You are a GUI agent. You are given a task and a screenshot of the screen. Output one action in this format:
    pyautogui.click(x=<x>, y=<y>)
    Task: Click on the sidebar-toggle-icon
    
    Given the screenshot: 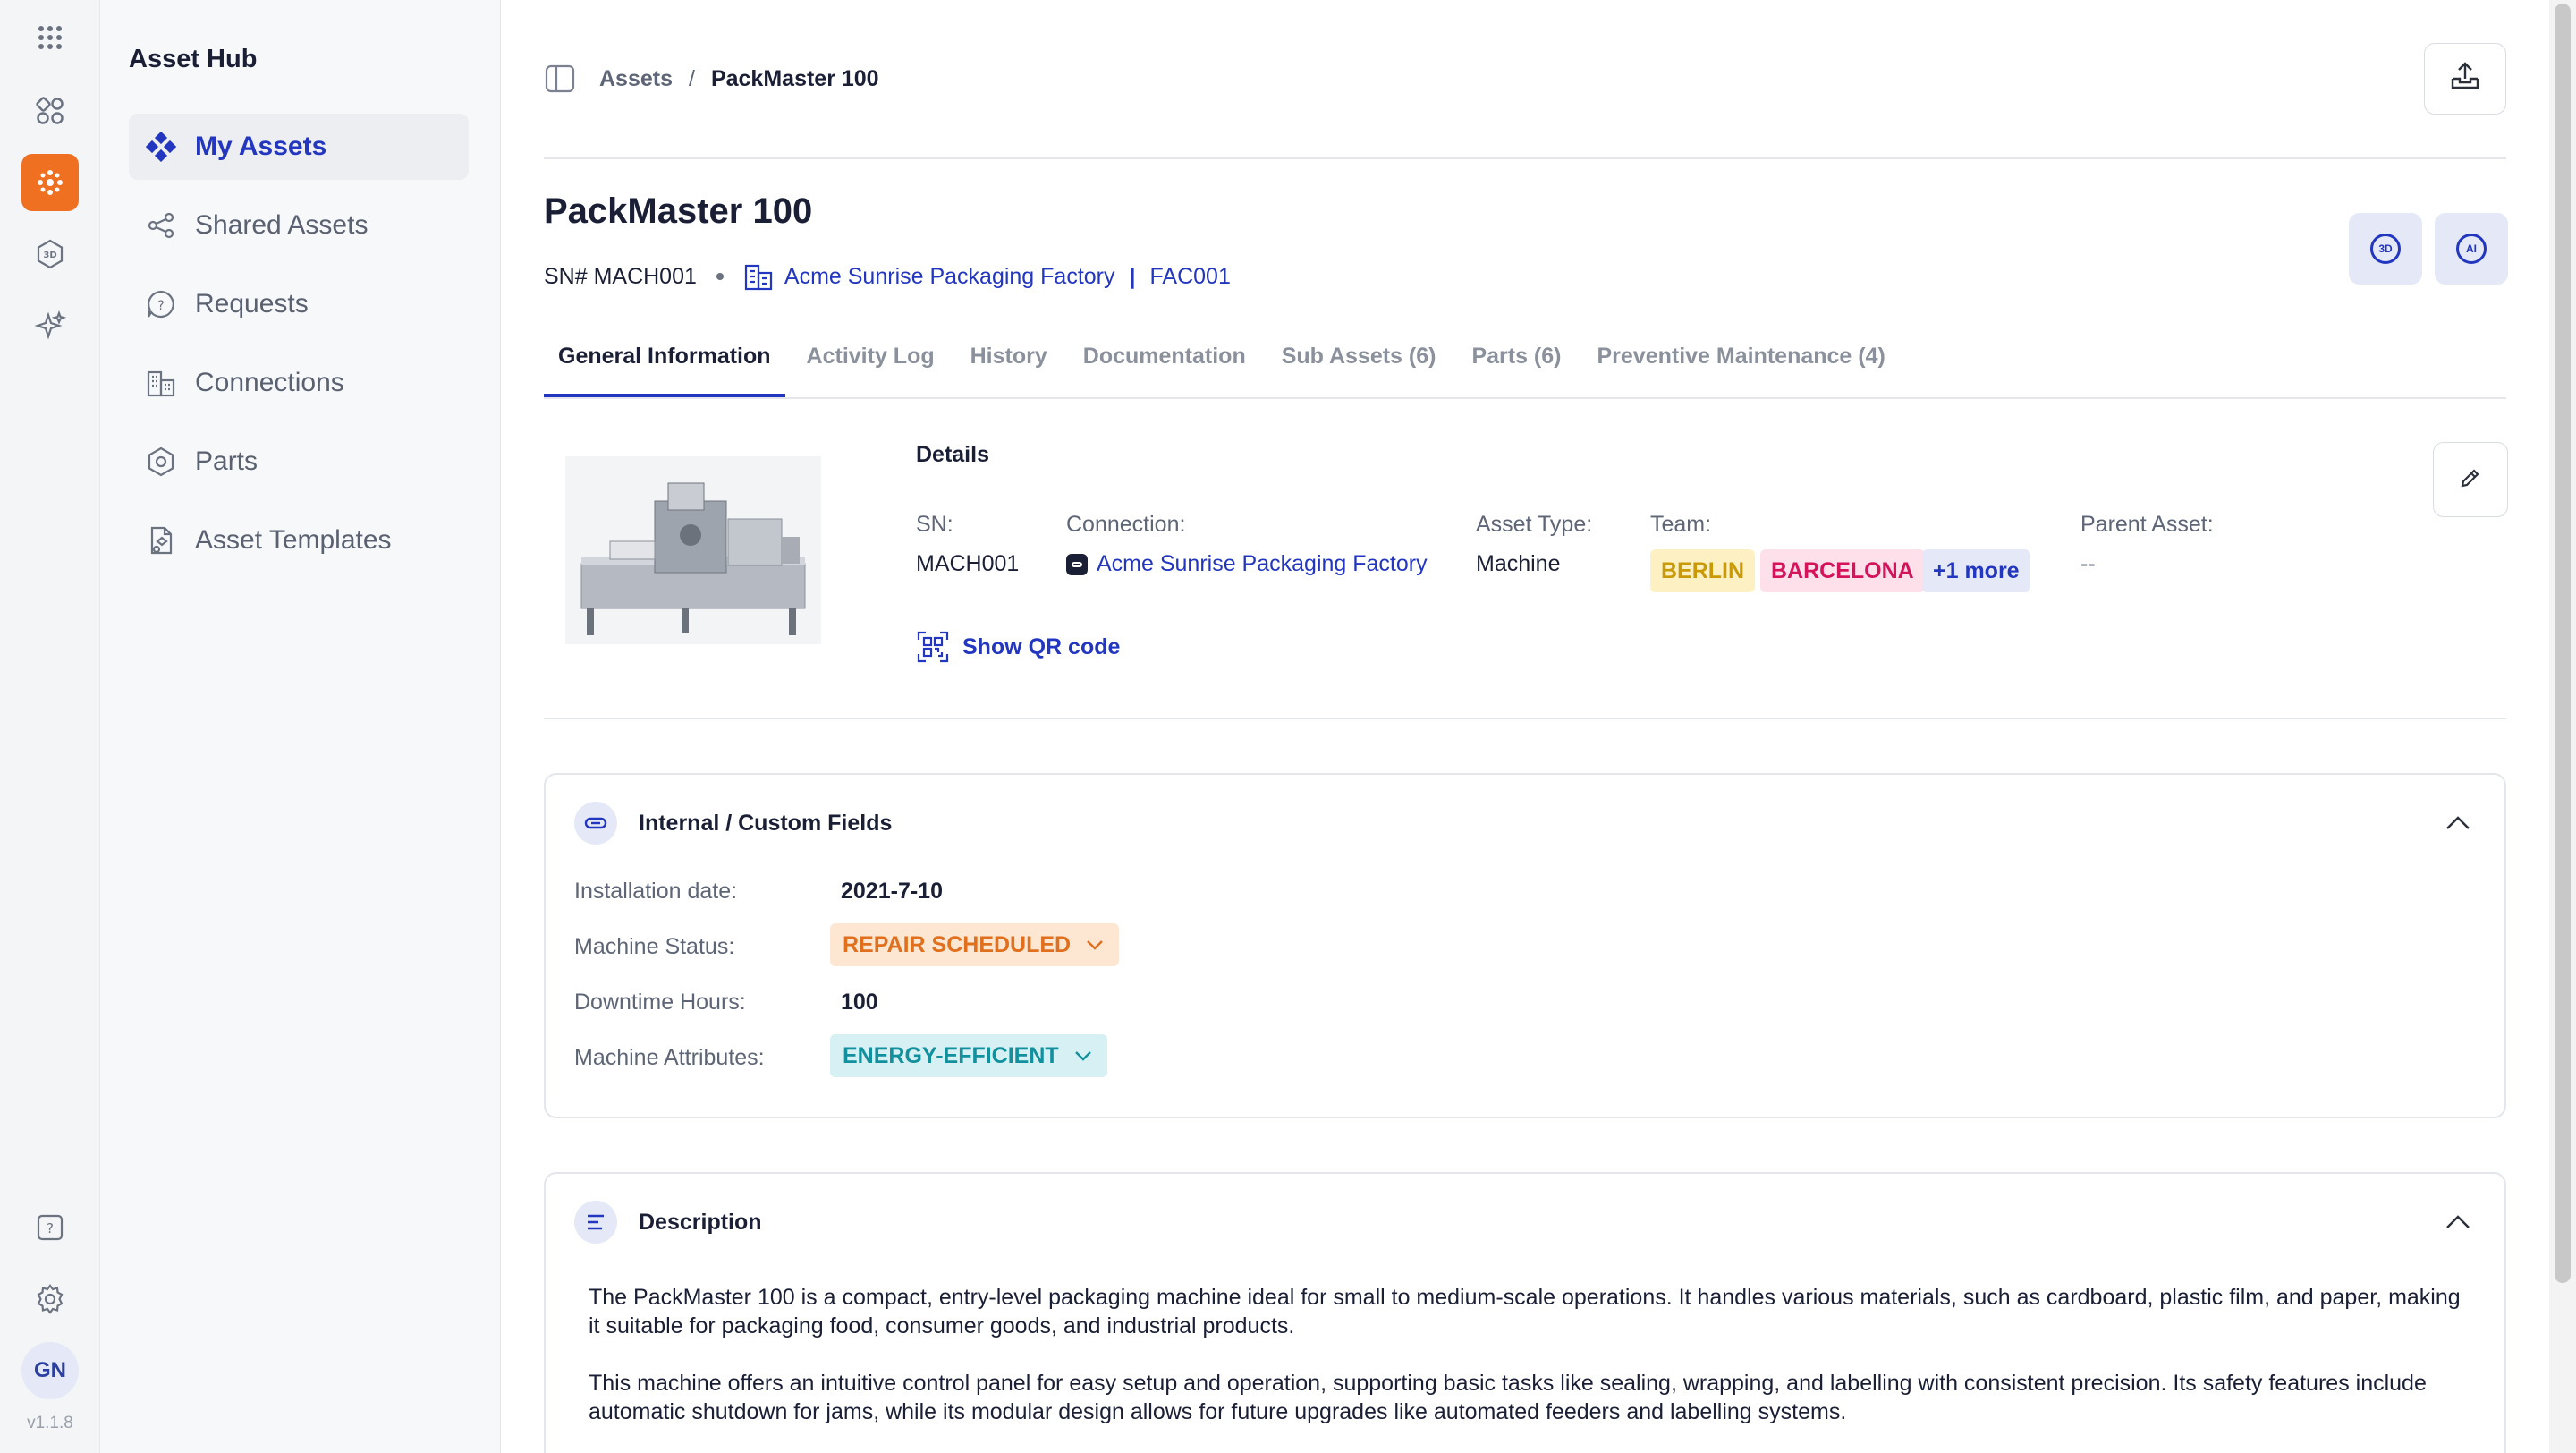 What is the action you would take?
    pyautogui.click(x=560, y=79)
    